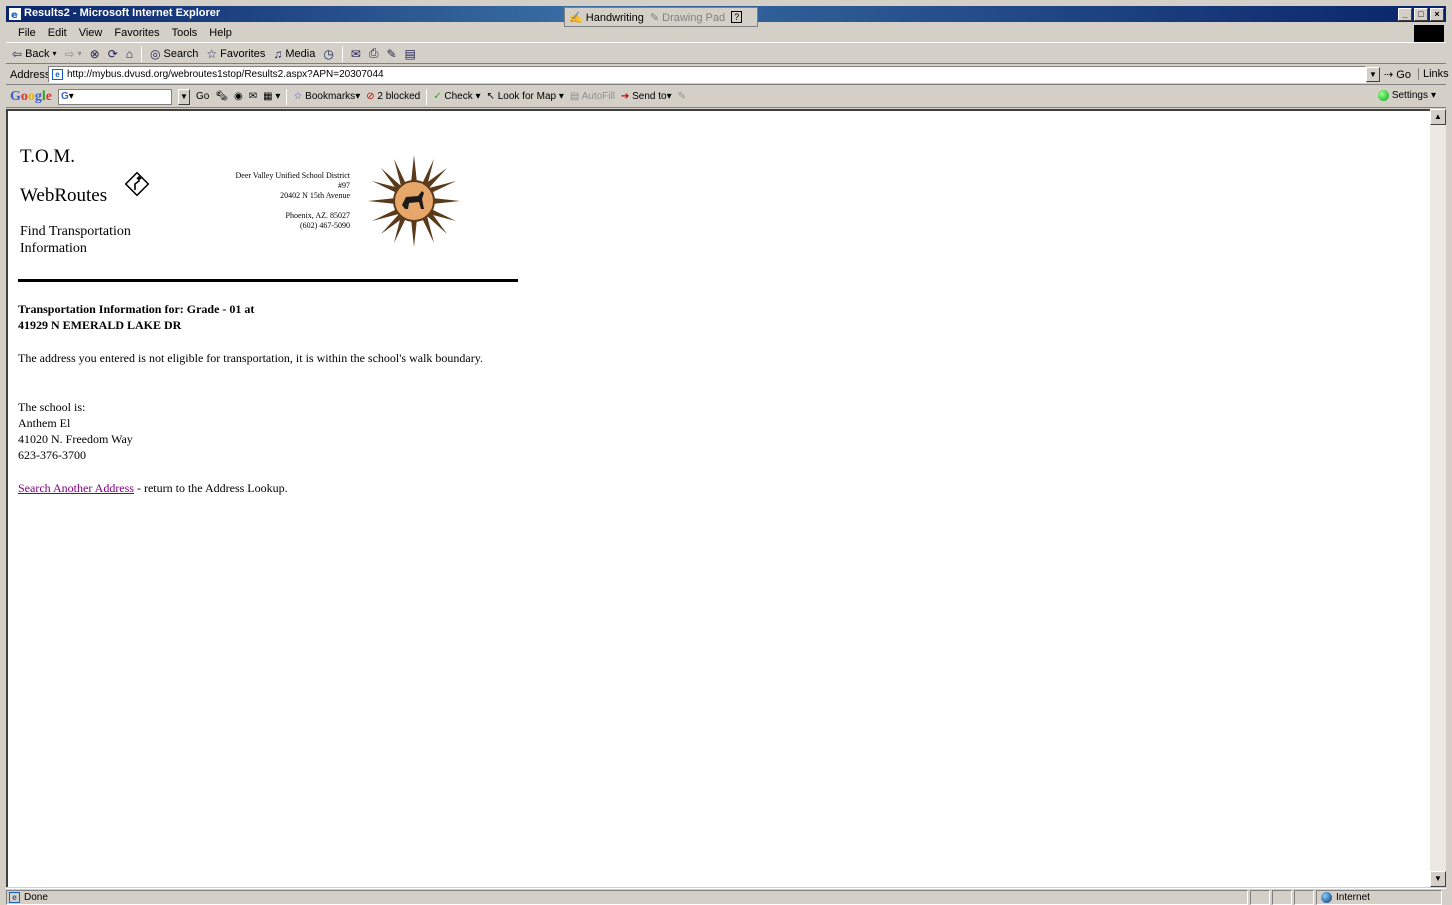  I want to click on status-text-panel: e Done, so click(627, 897).